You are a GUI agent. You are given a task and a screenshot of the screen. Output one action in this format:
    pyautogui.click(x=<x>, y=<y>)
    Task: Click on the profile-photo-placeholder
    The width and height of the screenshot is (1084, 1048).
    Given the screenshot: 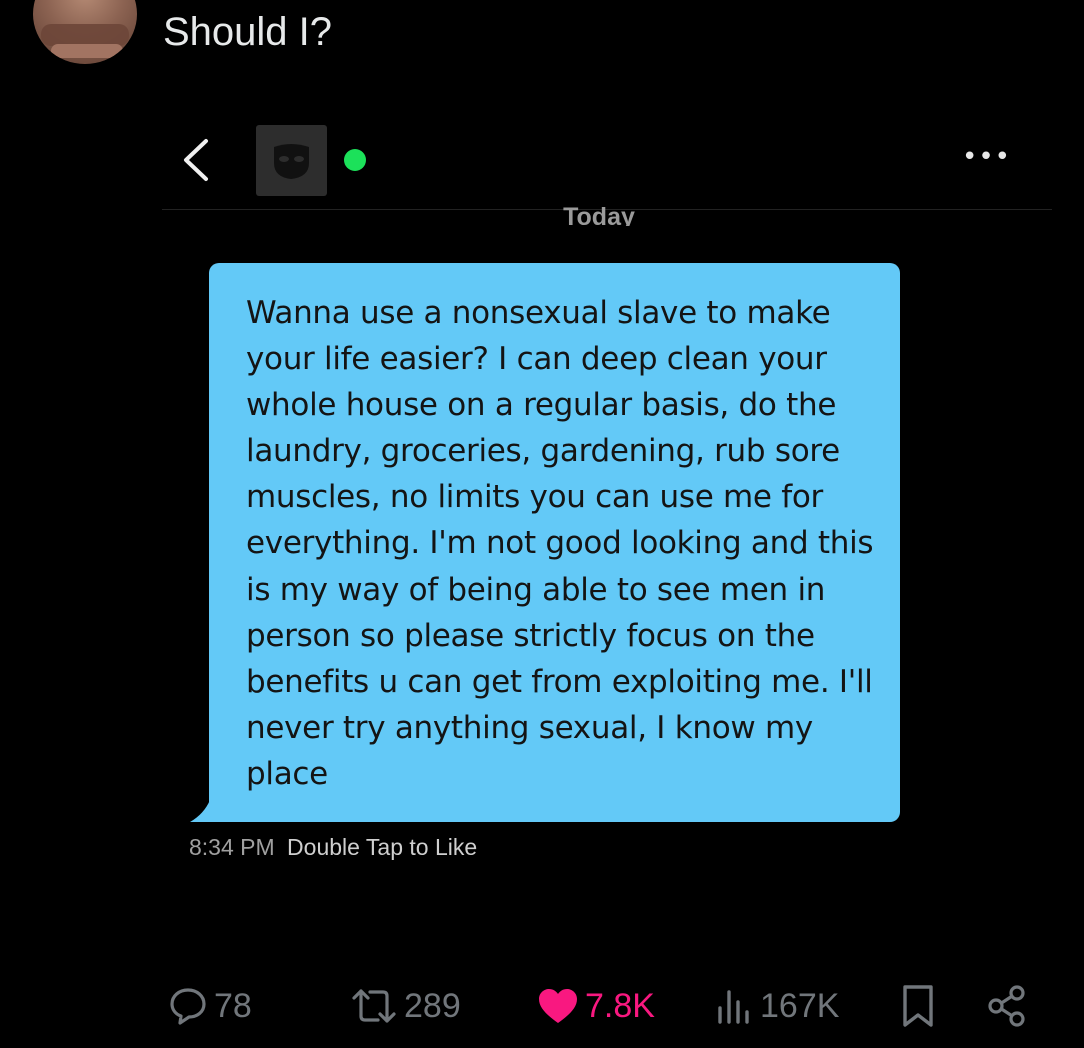 What is the action you would take?
    pyautogui.click(x=291, y=160)
    